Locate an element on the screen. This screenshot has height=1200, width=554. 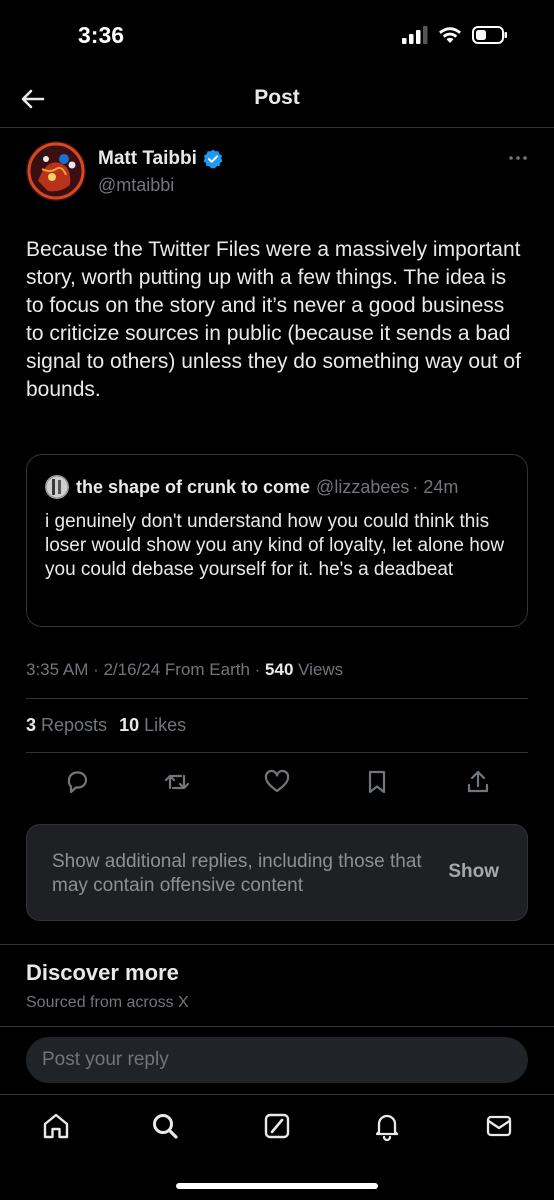
author-name: Matt Taibbi is located at coordinates (160, 159).